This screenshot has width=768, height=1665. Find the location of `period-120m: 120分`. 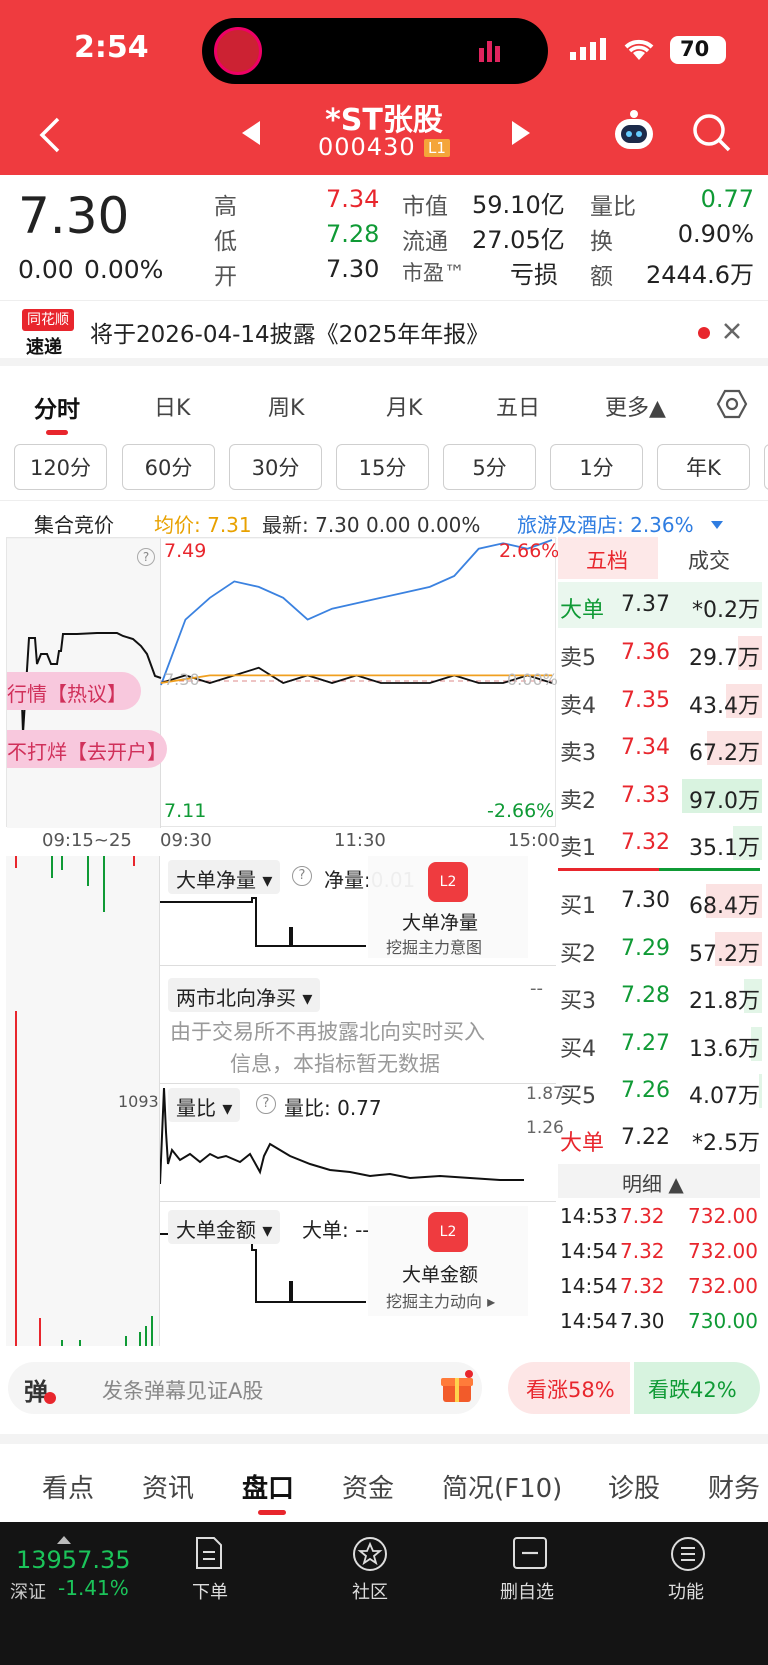

period-120m: 120分 is located at coordinates (60, 467).